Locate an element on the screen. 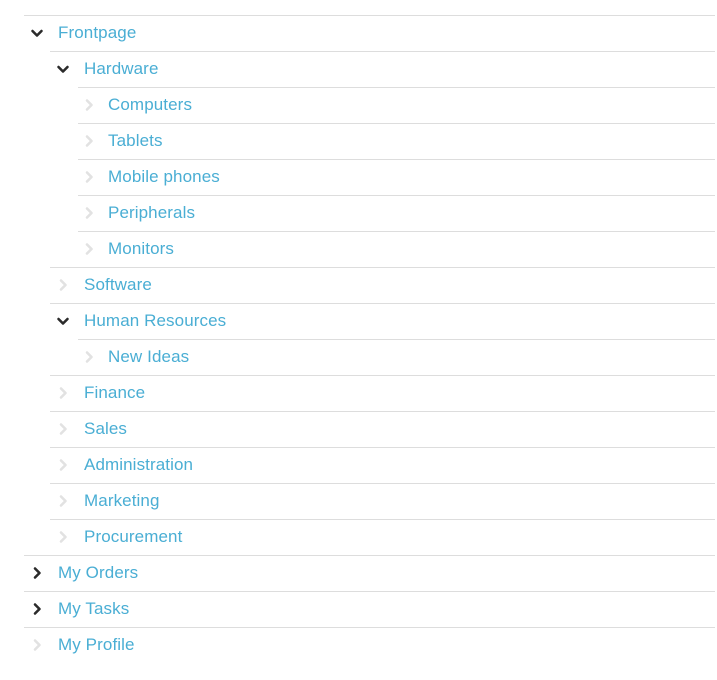 The width and height of the screenshot is (717, 680). tree-row: Computers is located at coordinates (358, 105).